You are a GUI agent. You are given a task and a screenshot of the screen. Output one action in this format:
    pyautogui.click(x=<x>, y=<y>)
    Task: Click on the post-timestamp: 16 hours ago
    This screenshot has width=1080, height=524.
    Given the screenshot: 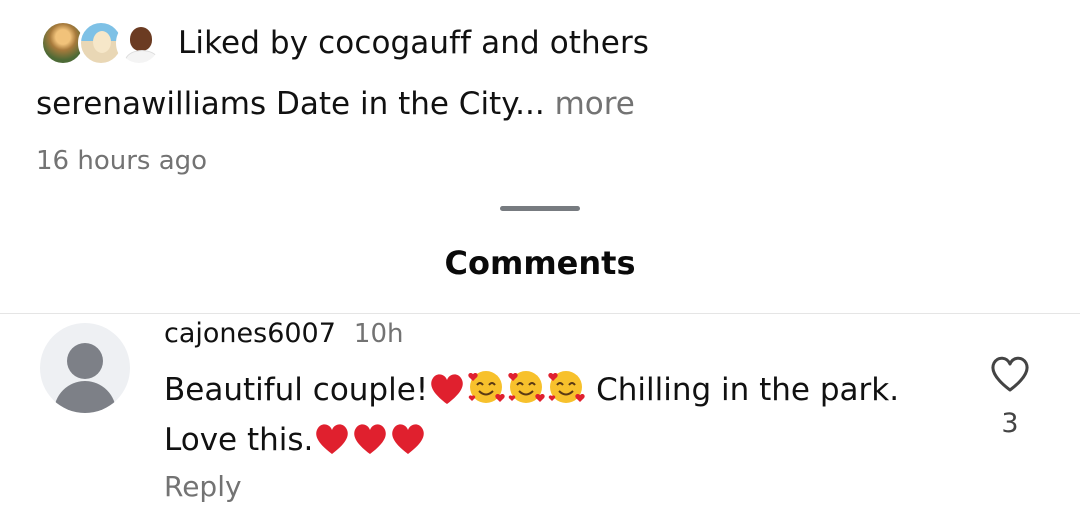 What is the action you would take?
    pyautogui.click(x=122, y=161)
    